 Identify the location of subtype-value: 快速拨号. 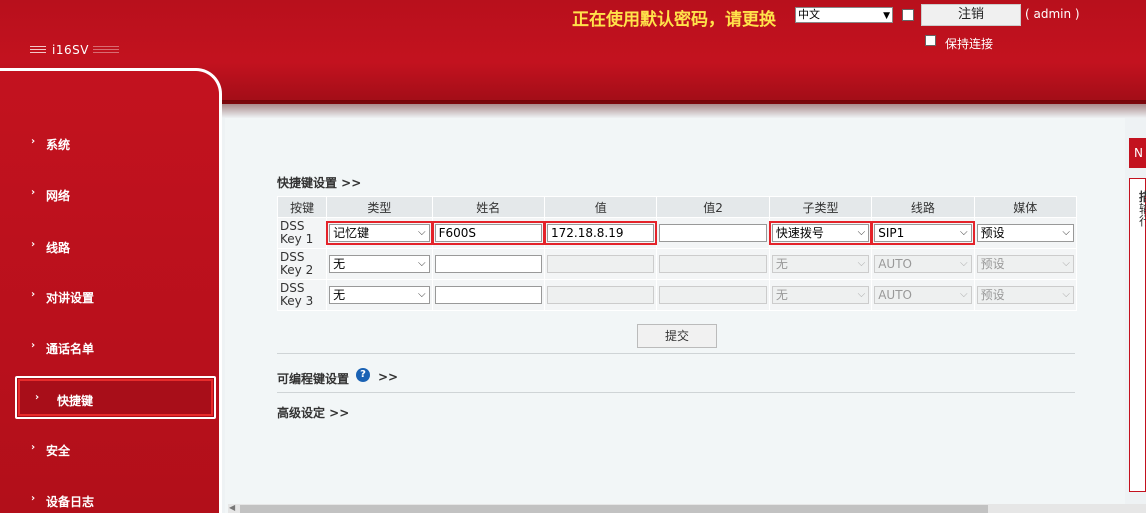
(799, 233).